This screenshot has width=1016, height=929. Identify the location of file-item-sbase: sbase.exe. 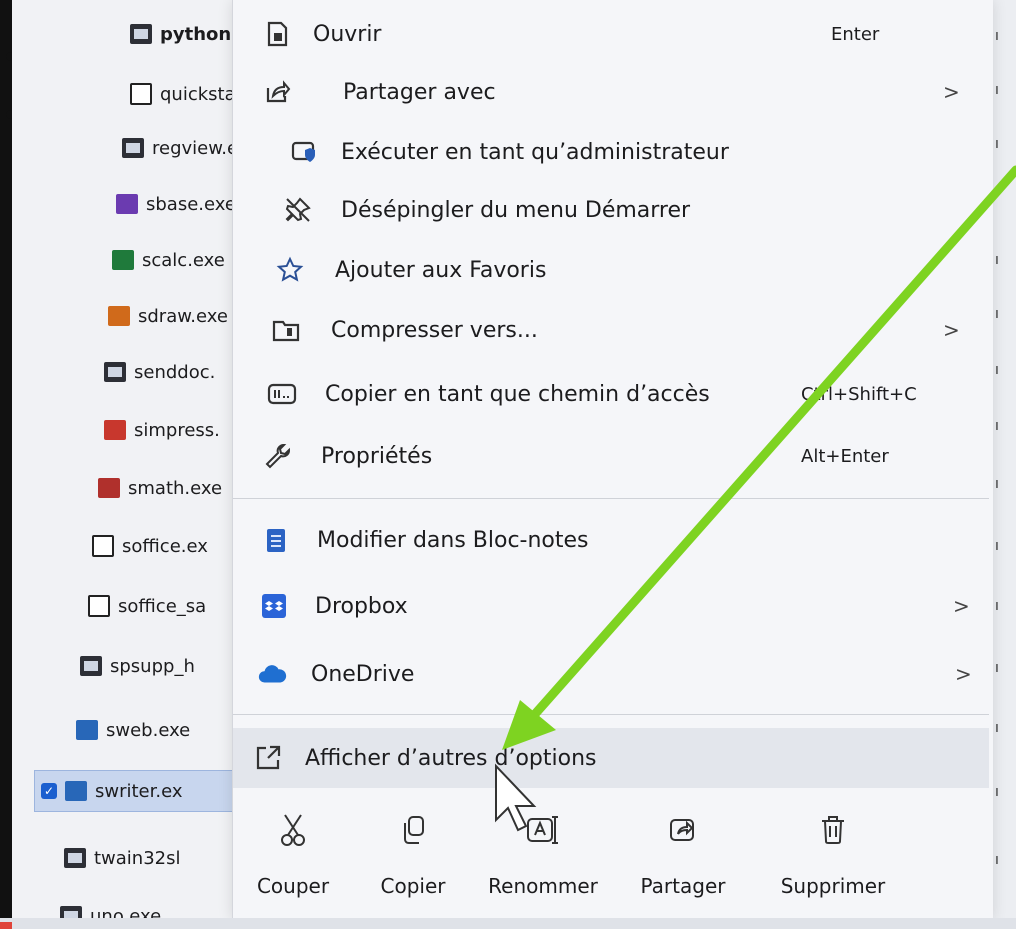
(176, 204).